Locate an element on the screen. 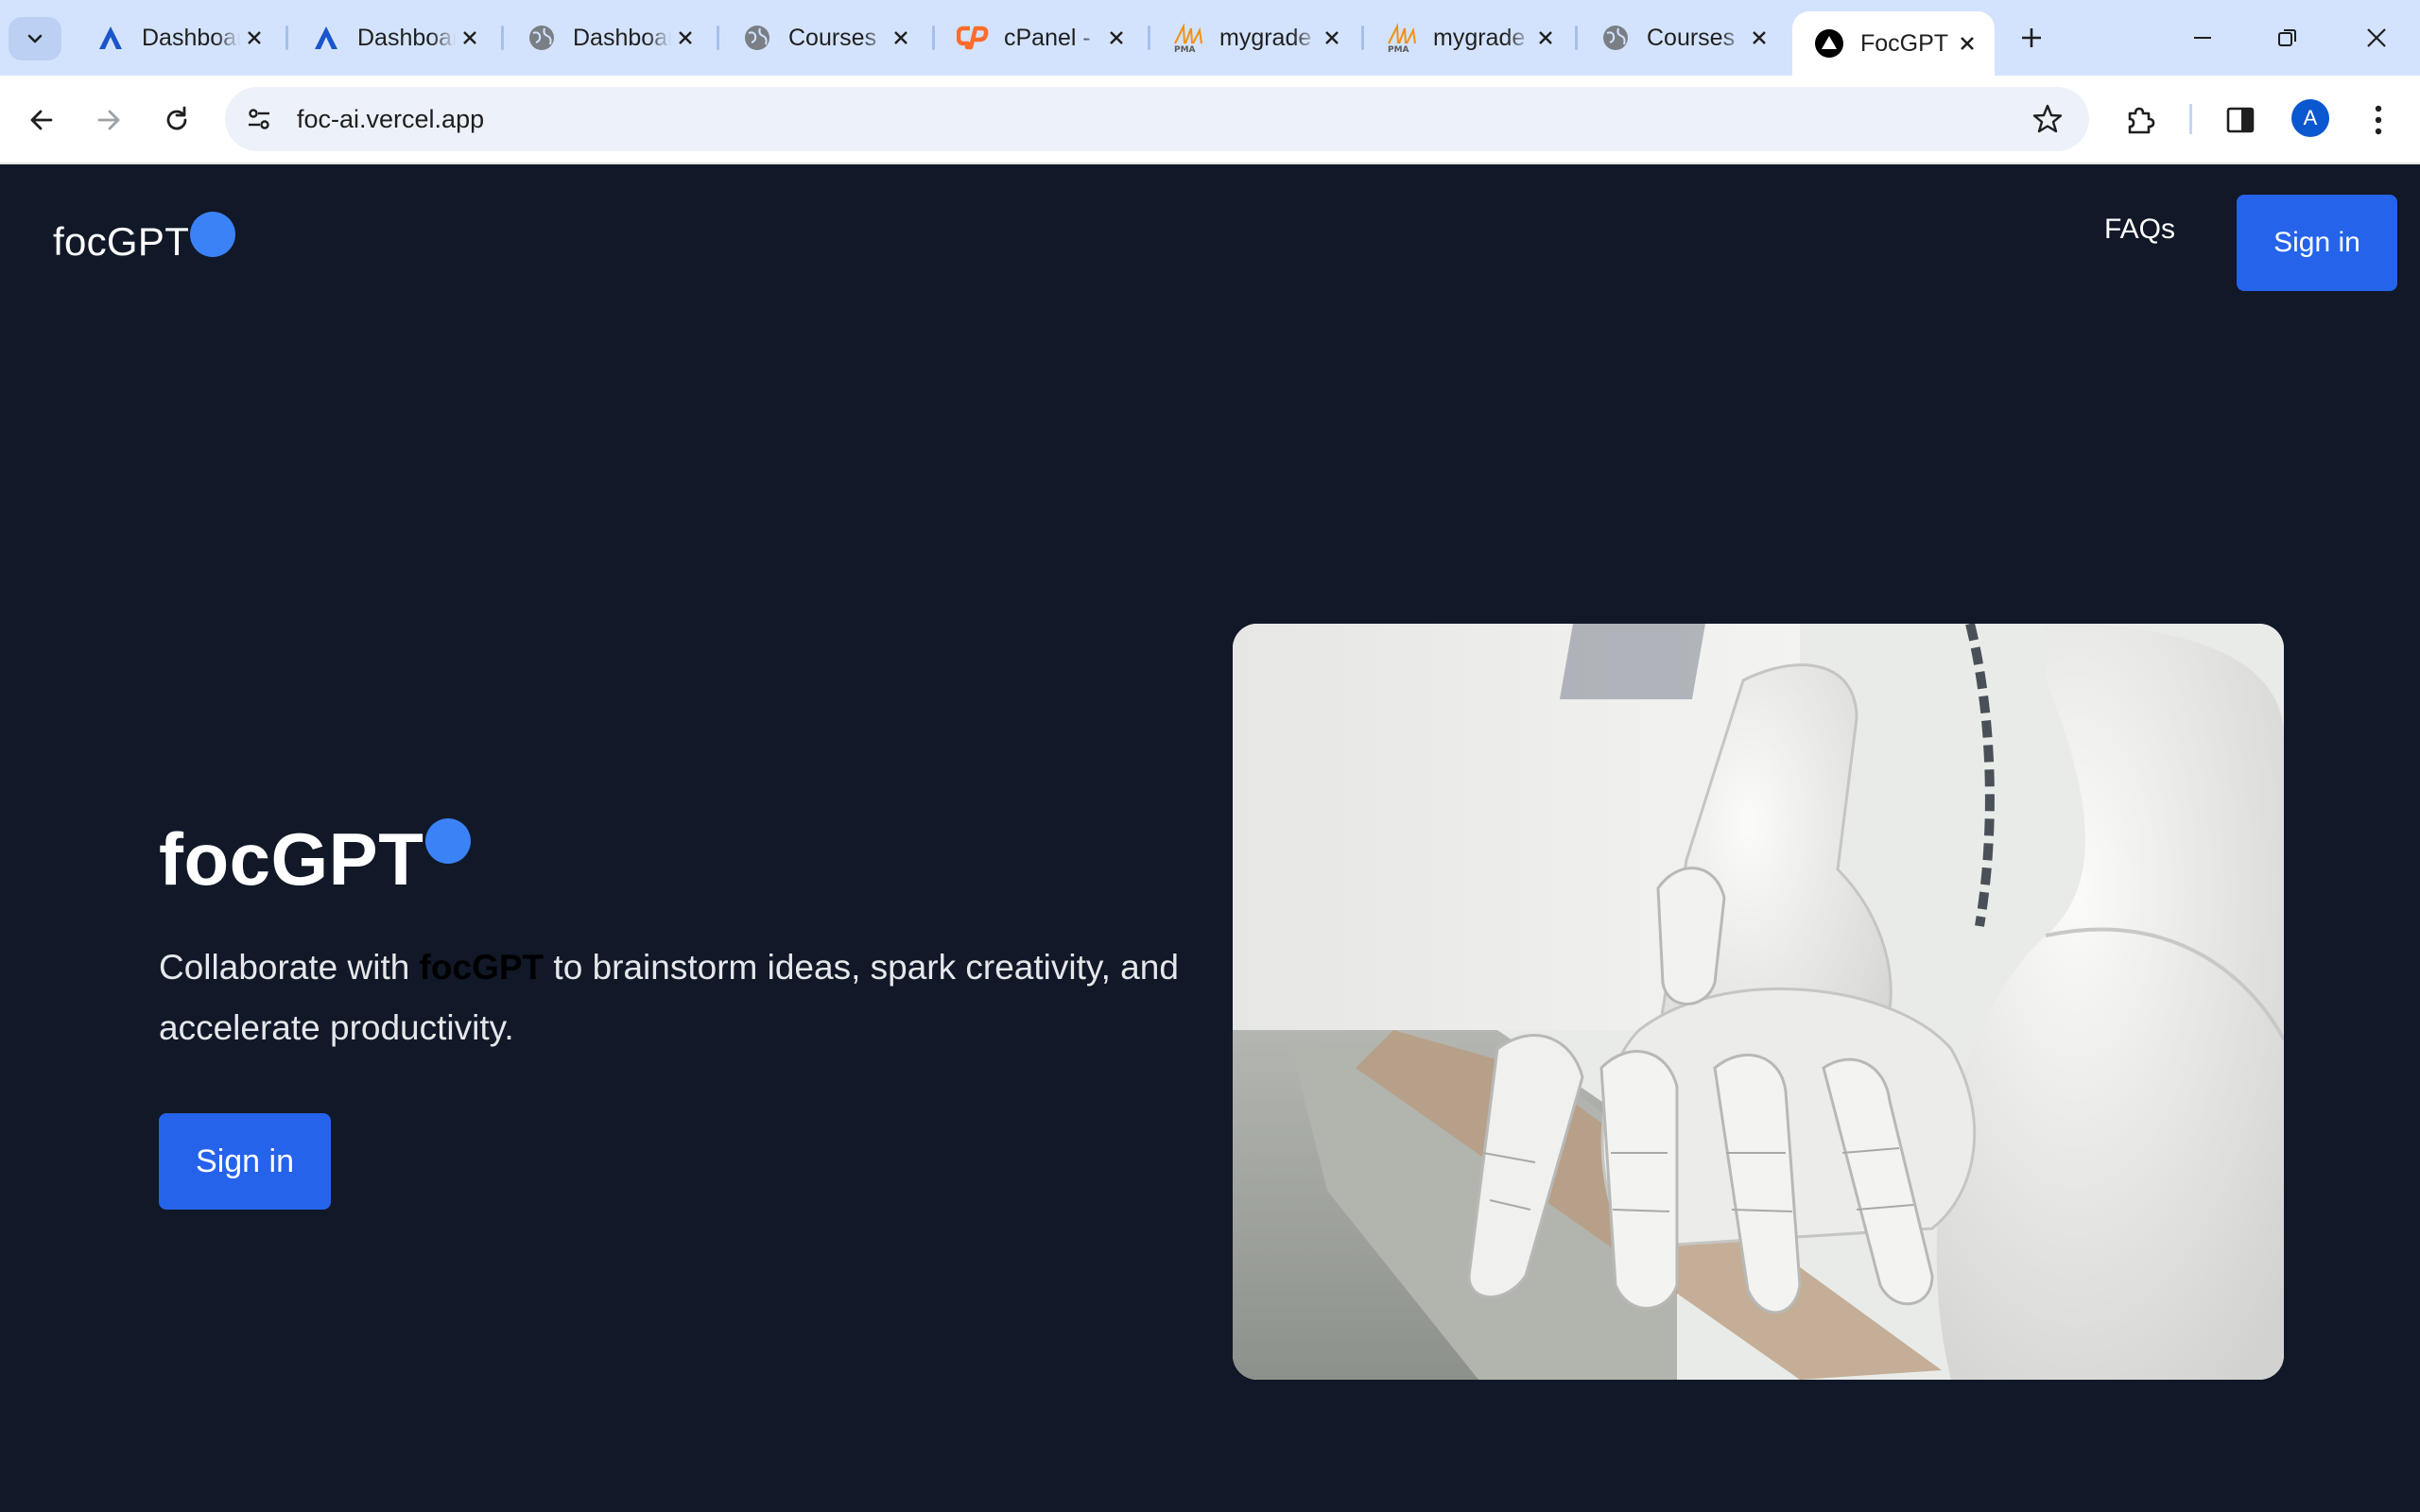  nav-link-faqs: FAQs is located at coordinates (2139, 230).